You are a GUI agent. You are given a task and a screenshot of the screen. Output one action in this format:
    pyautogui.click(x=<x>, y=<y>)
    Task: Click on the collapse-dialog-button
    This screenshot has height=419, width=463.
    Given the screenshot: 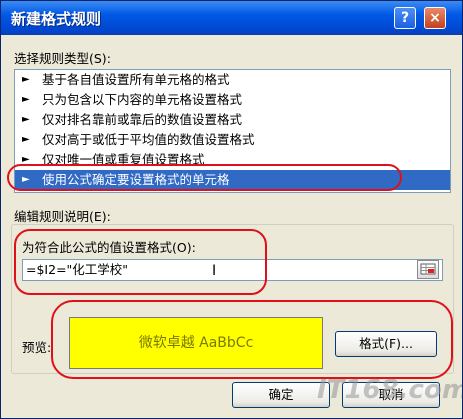 What is the action you would take?
    pyautogui.click(x=428, y=269)
    